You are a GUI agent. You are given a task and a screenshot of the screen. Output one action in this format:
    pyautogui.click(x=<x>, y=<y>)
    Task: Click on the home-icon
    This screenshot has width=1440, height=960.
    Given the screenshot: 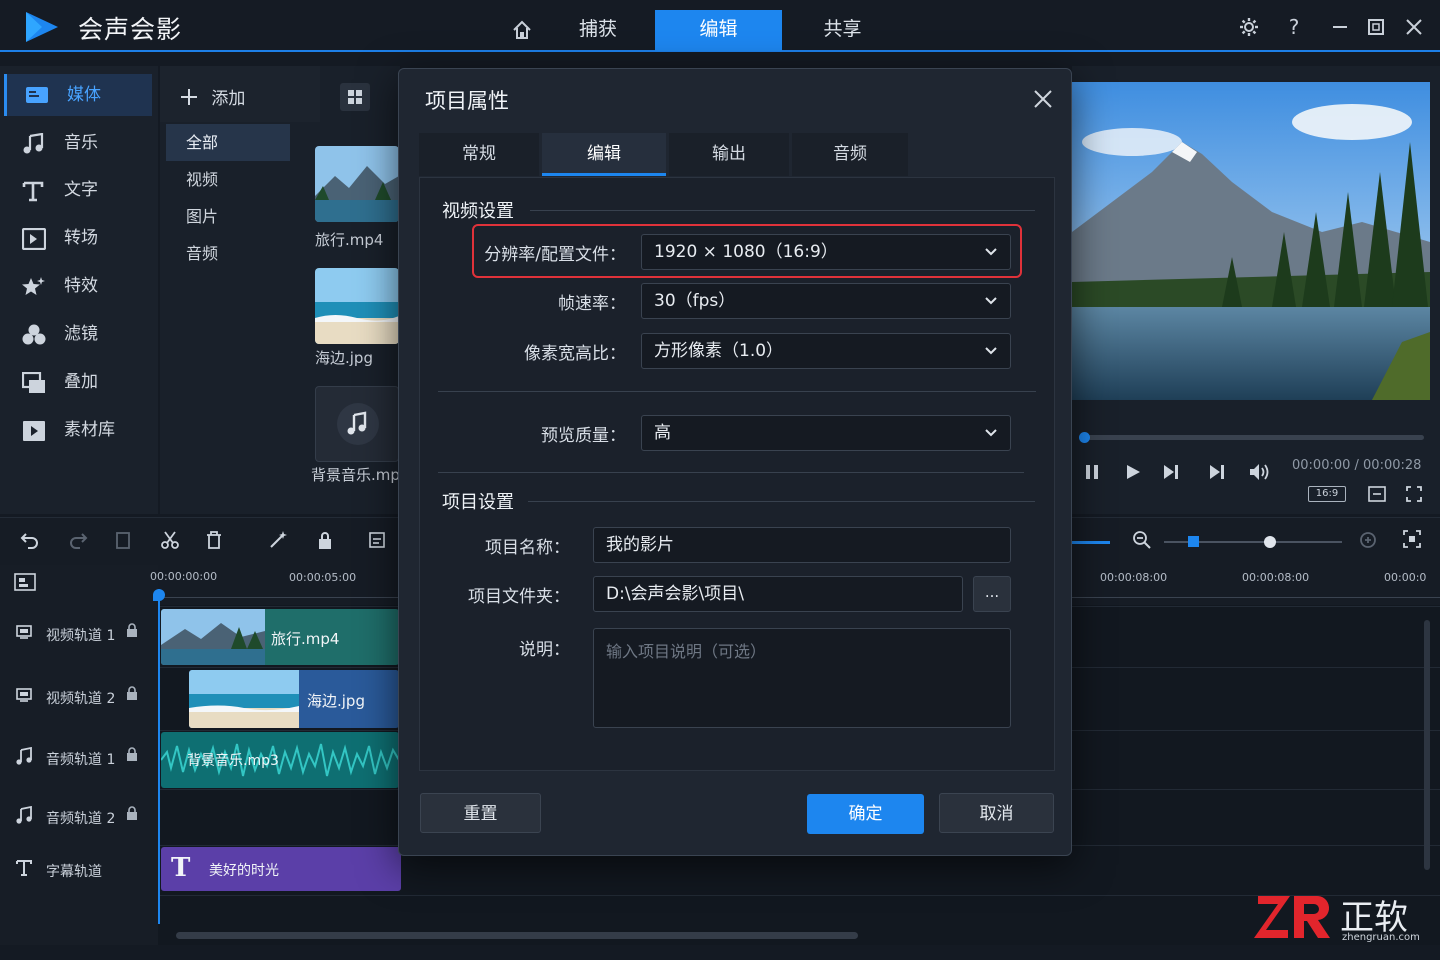 What is the action you would take?
    pyautogui.click(x=522, y=30)
    